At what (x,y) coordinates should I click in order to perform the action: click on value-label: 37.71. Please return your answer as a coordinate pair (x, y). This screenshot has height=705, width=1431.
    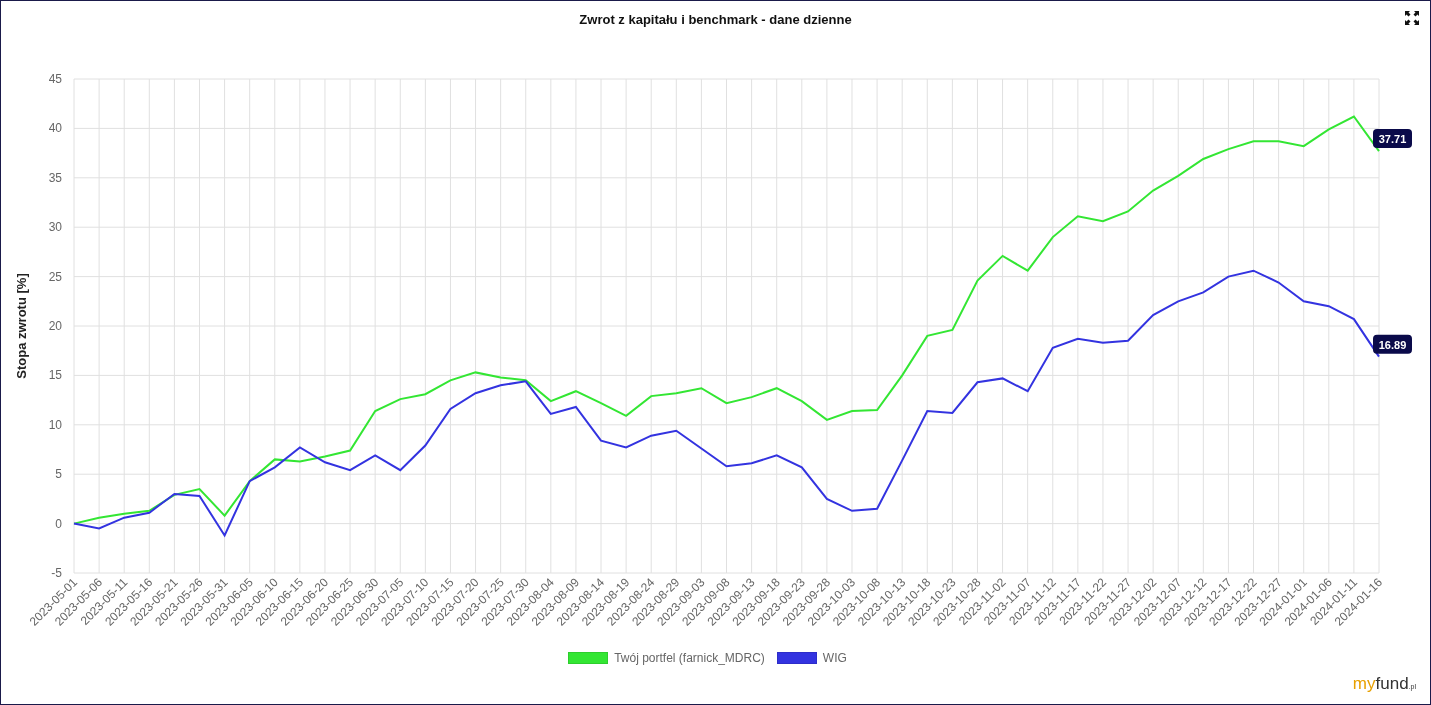
    Looking at the image, I should click on (1392, 139).